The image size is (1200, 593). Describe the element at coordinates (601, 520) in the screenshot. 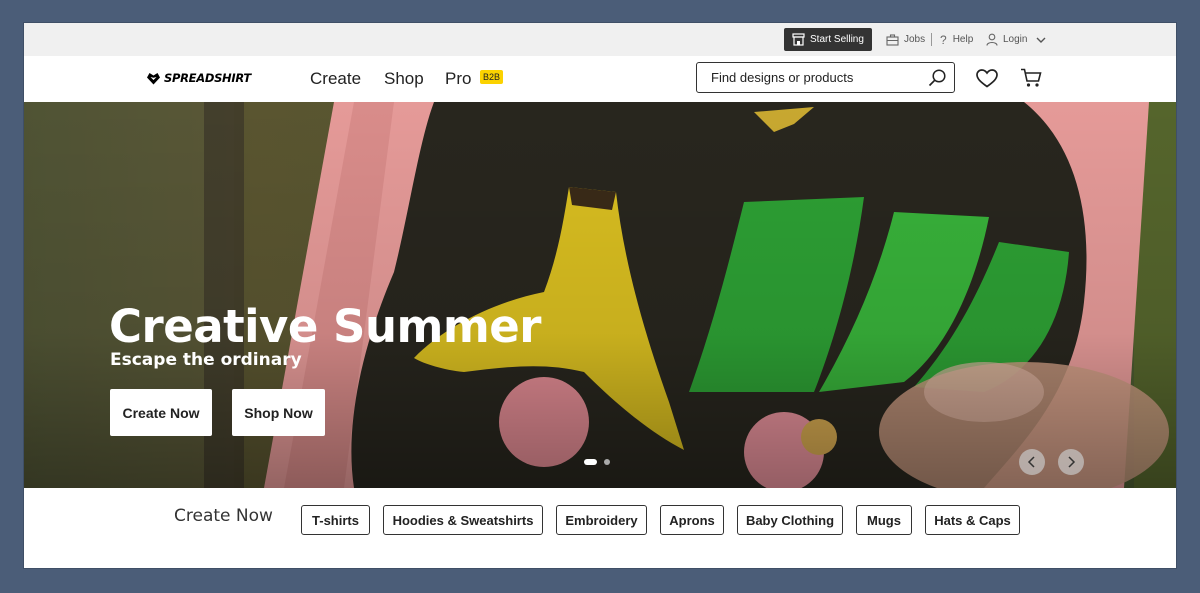

I see `category-embroidery: Embroidery` at that location.